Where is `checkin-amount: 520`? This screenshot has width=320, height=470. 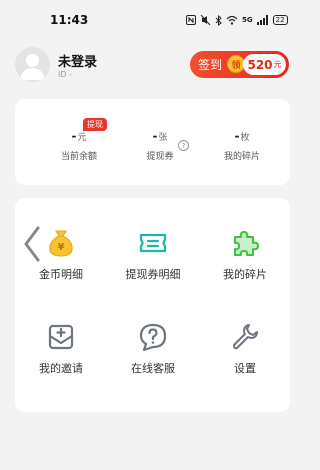 checkin-amount: 520 is located at coordinates (260, 64).